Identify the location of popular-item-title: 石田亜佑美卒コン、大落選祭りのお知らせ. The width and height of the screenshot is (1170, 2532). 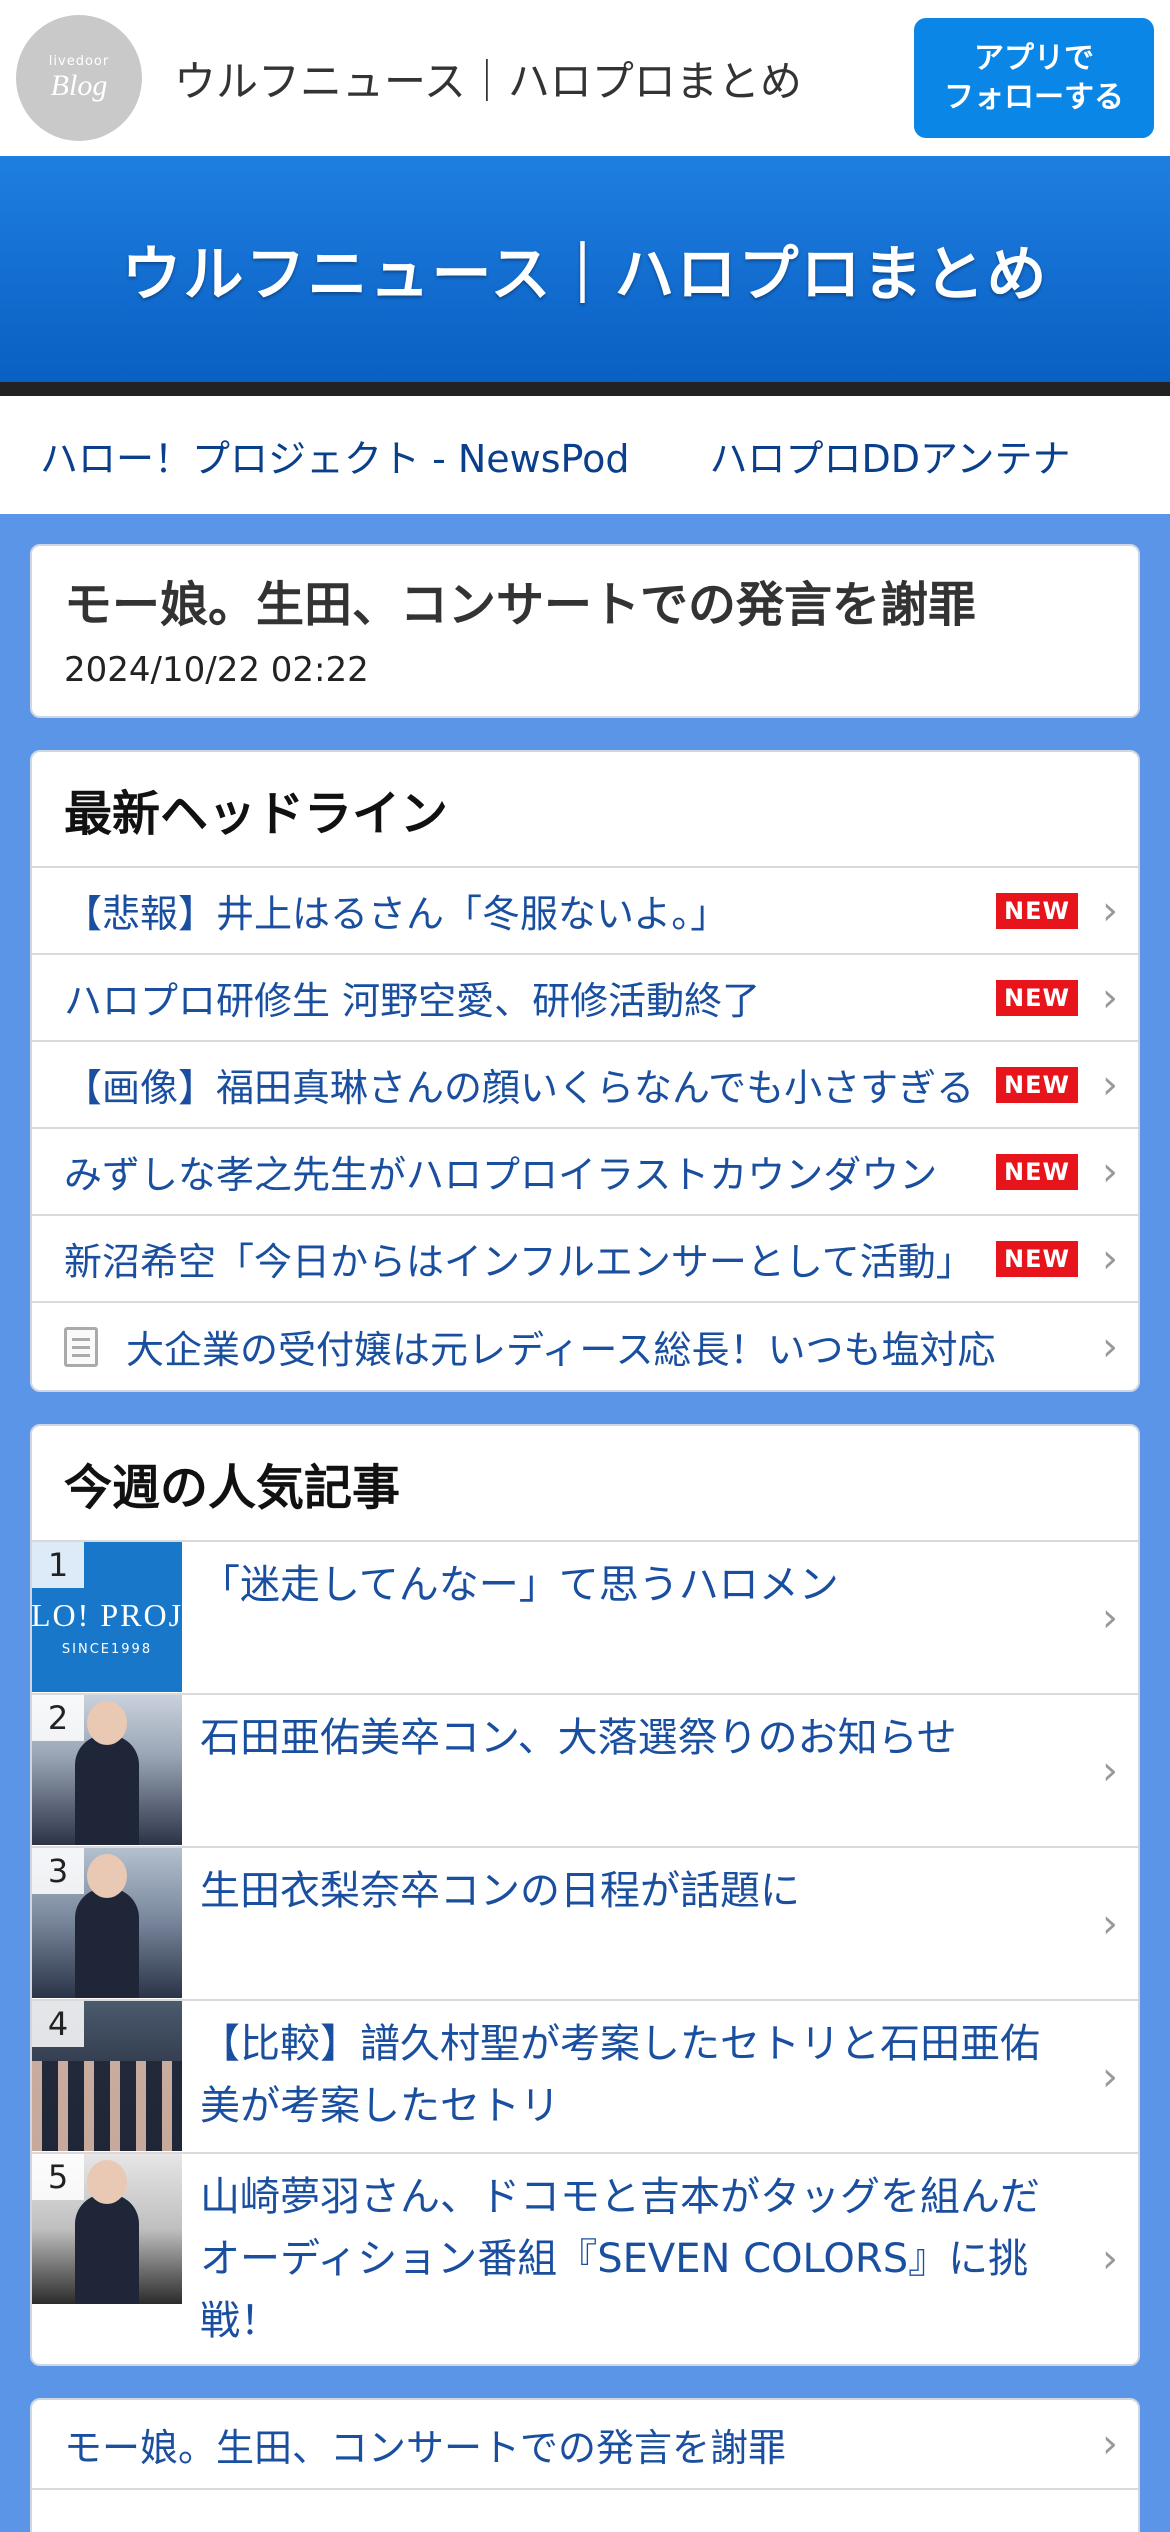
(578, 1738).